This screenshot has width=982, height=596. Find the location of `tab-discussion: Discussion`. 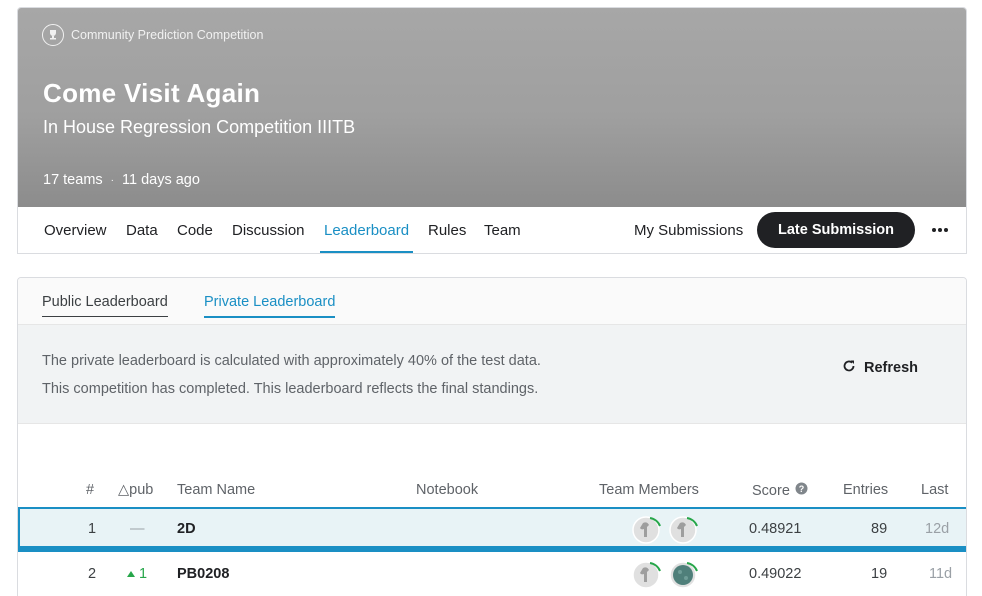

tab-discussion: Discussion is located at coordinates (268, 230).